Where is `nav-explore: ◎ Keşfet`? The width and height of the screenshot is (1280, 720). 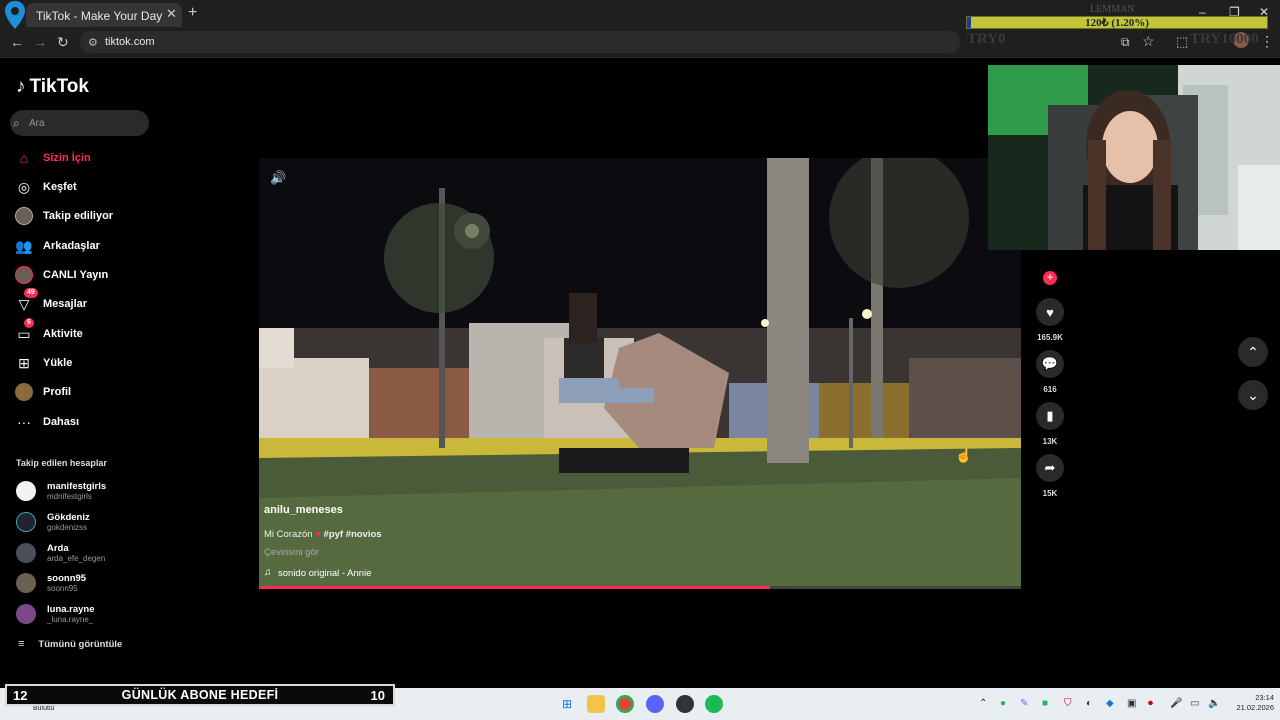 nav-explore: ◎ Keşfet is located at coordinates (84, 187).